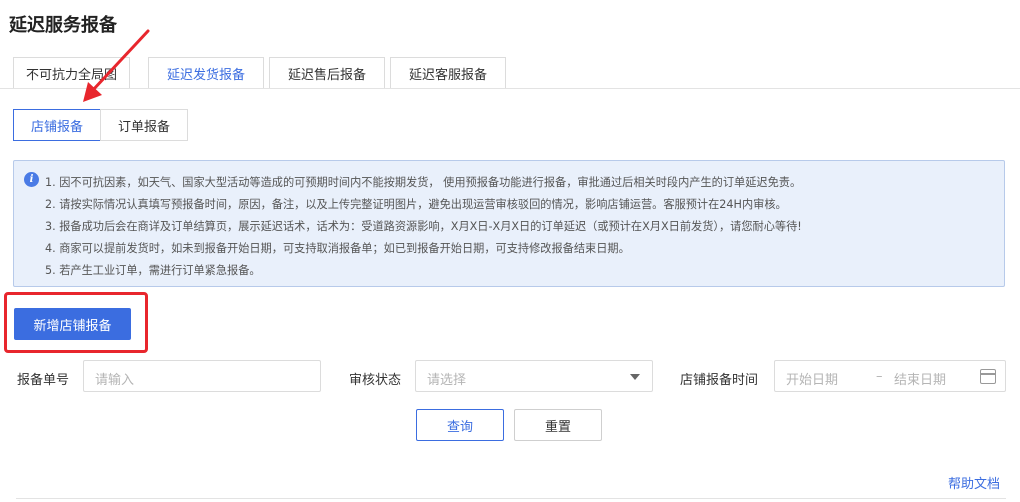 The width and height of the screenshot is (1020, 502). What do you see at coordinates (153, 270) in the screenshot?
I see `notice-line: 5. 若产生工业订单，需进行订单紧急报备。` at bounding box center [153, 270].